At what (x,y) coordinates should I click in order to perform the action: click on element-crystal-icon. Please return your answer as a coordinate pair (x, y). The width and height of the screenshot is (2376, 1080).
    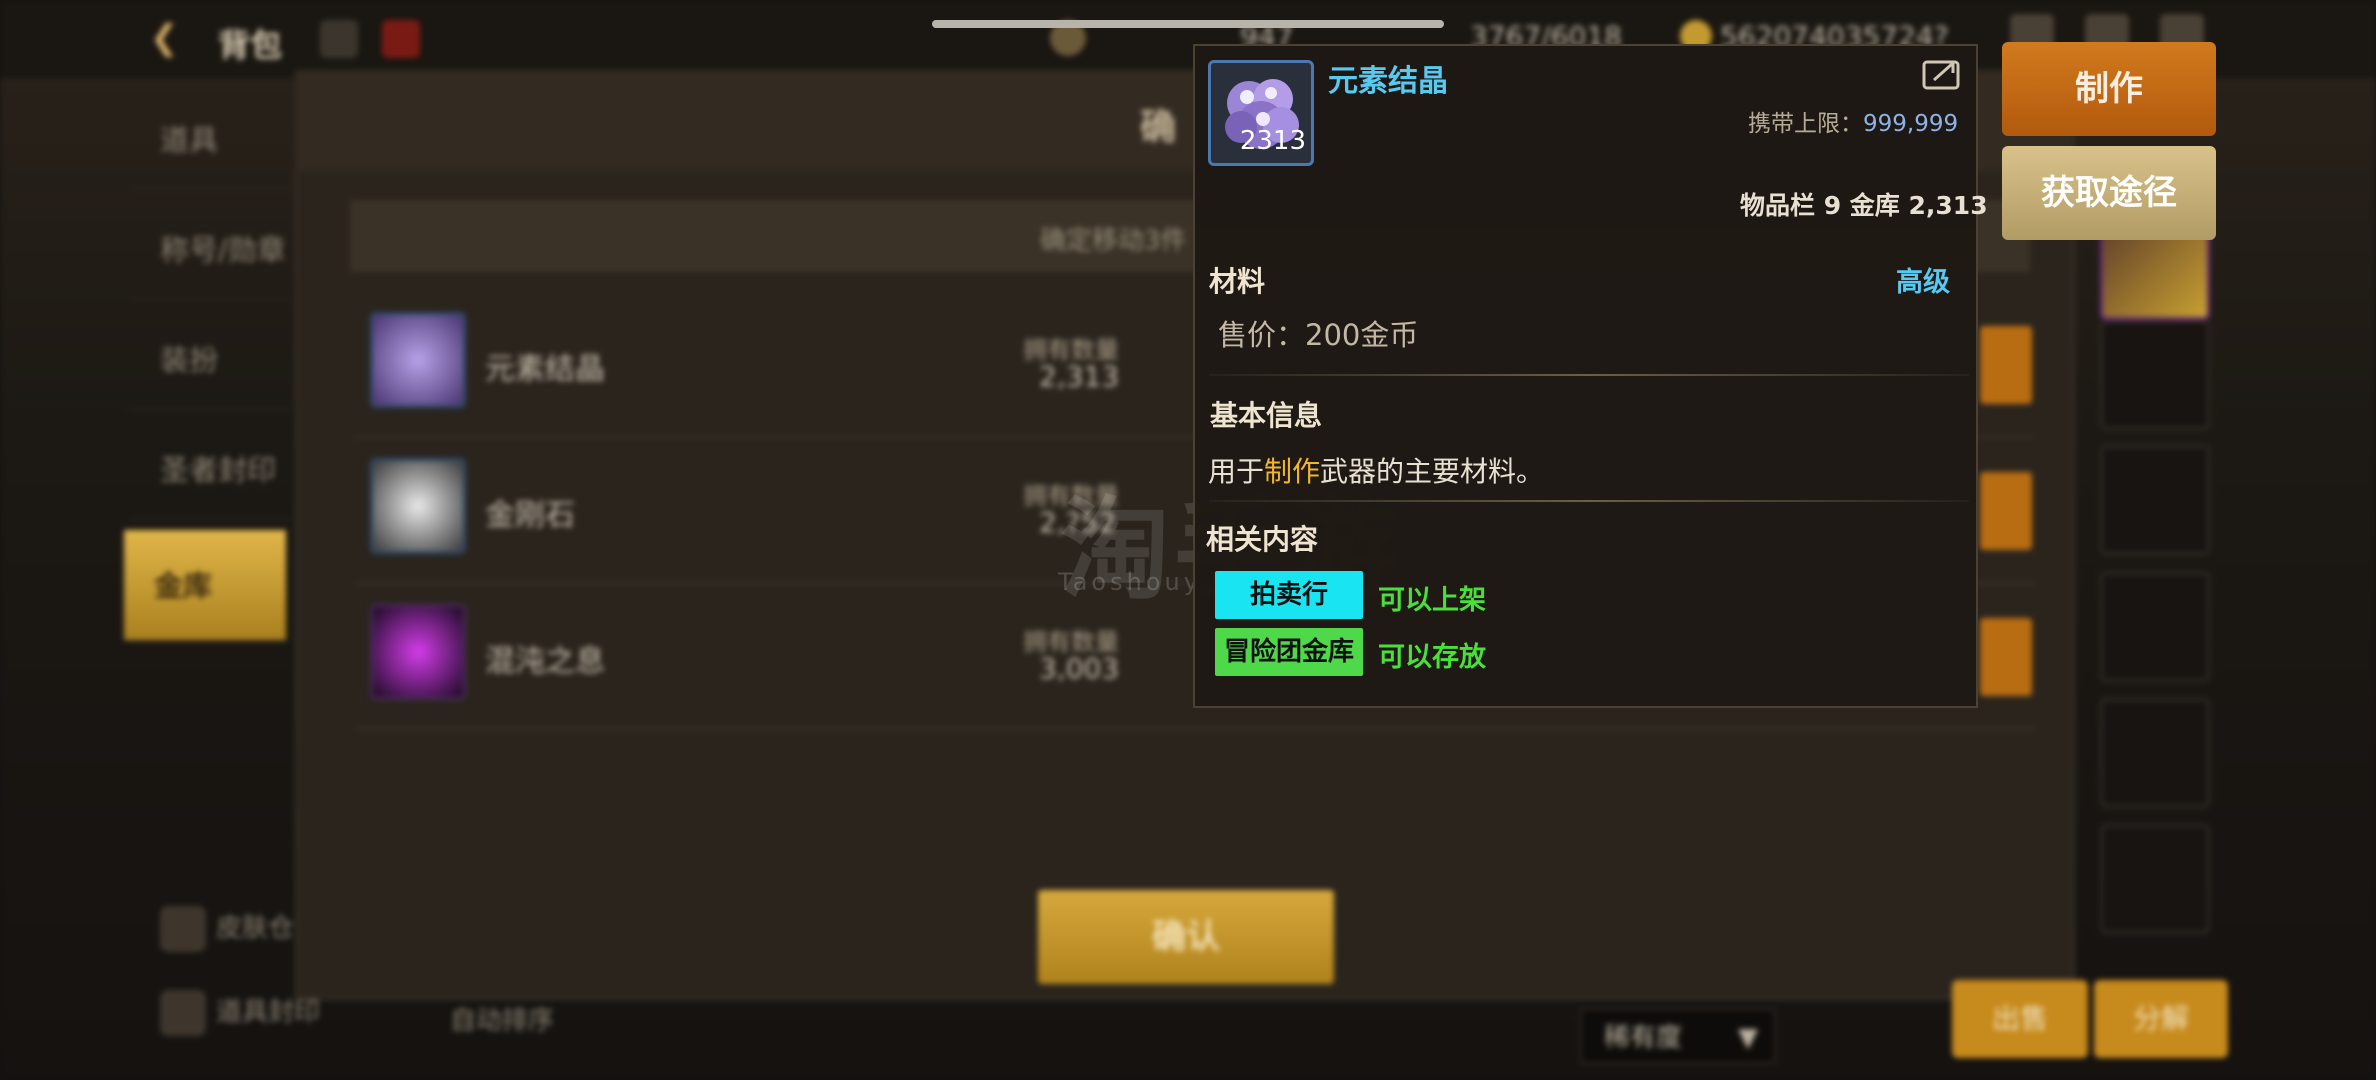
    Looking at the image, I should click on (418, 360).